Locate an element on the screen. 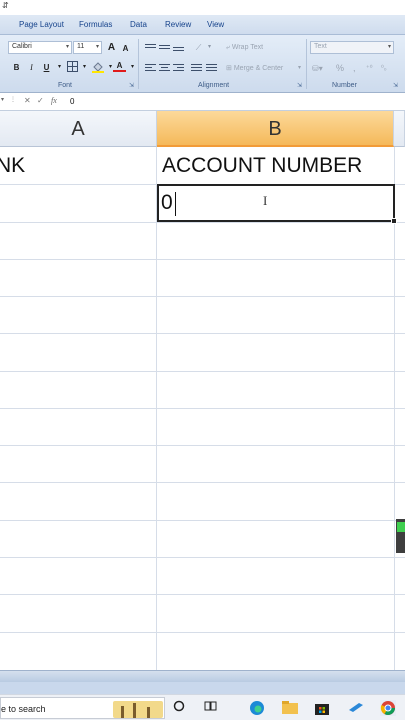 The width and height of the screenshot is (405, 720). horizontal-scrollbar is located at coordinates (202, 676).